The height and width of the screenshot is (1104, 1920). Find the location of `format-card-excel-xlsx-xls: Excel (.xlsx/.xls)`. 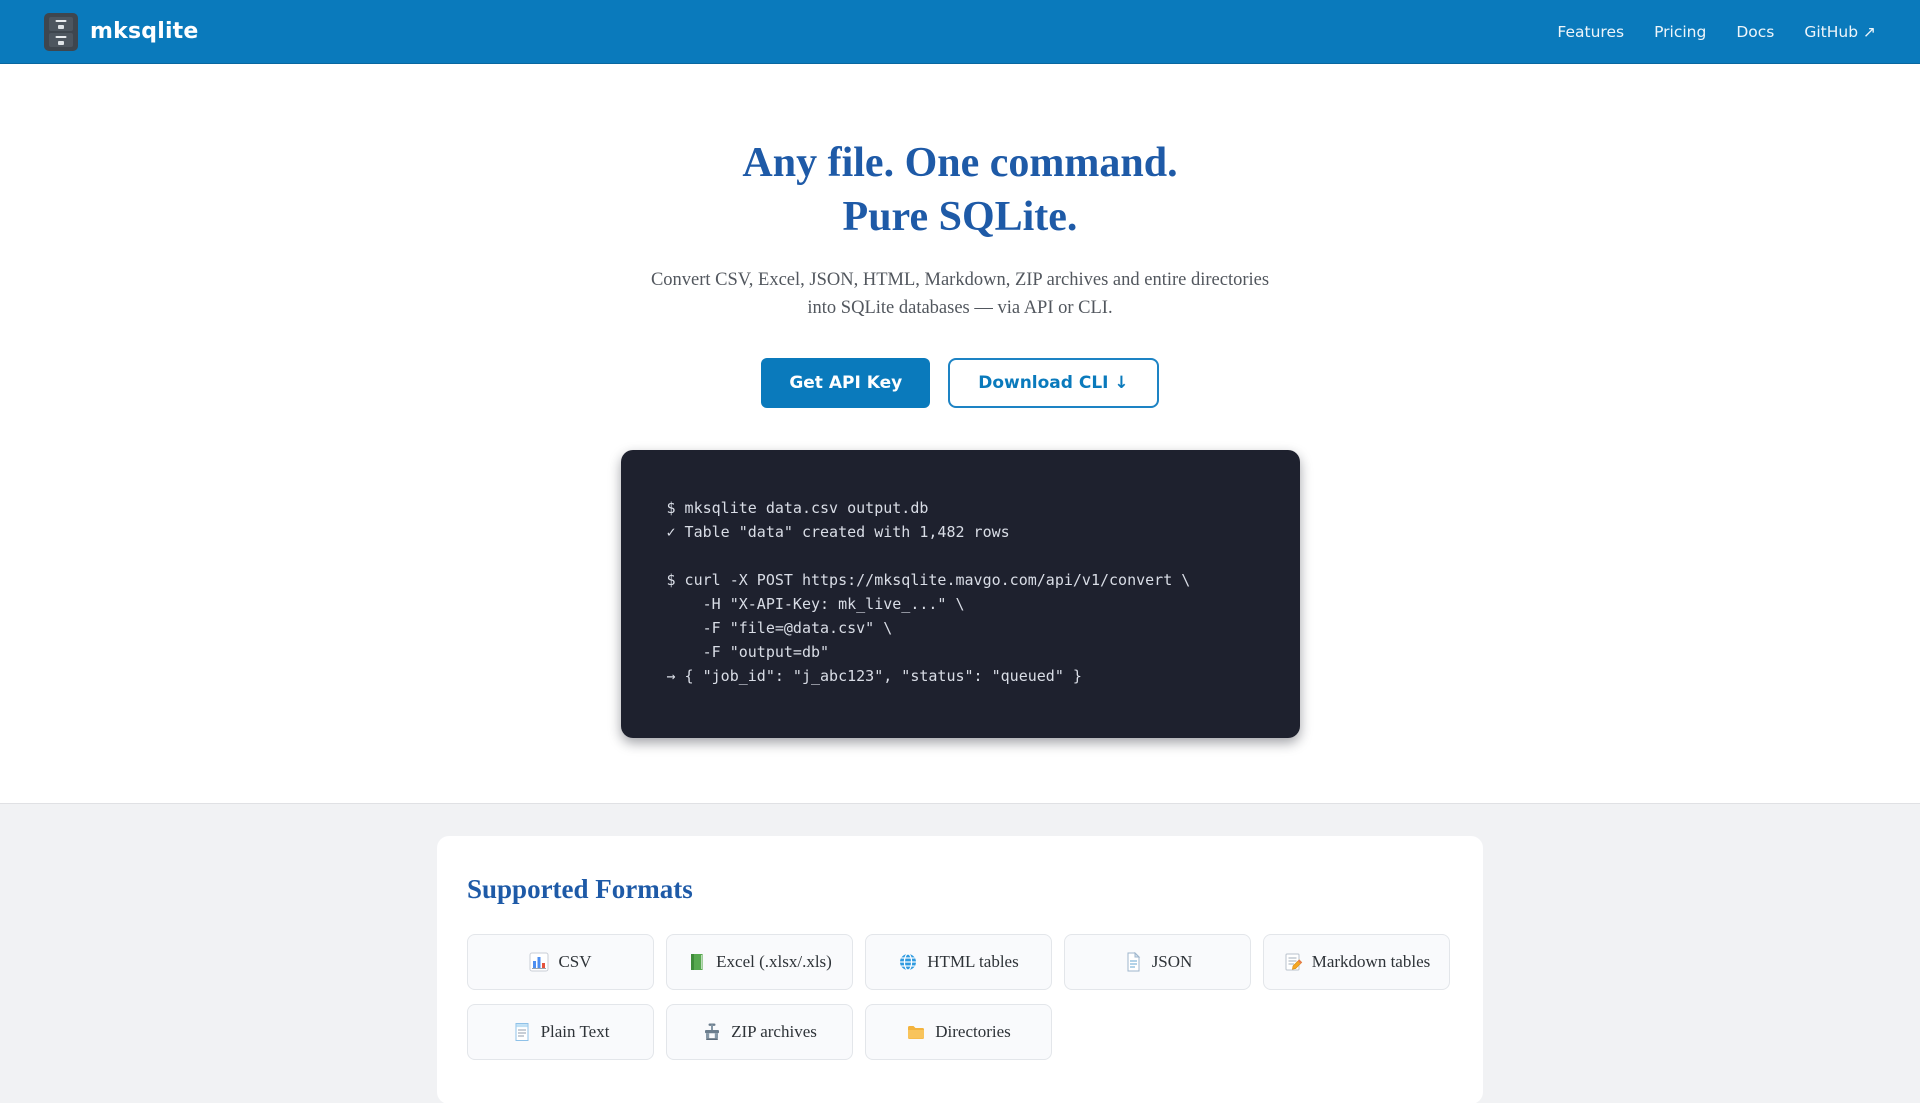

format-card-excel-xlsx-xls: Excel (.xlsx/.xls) is located at coordinates (759, 962).